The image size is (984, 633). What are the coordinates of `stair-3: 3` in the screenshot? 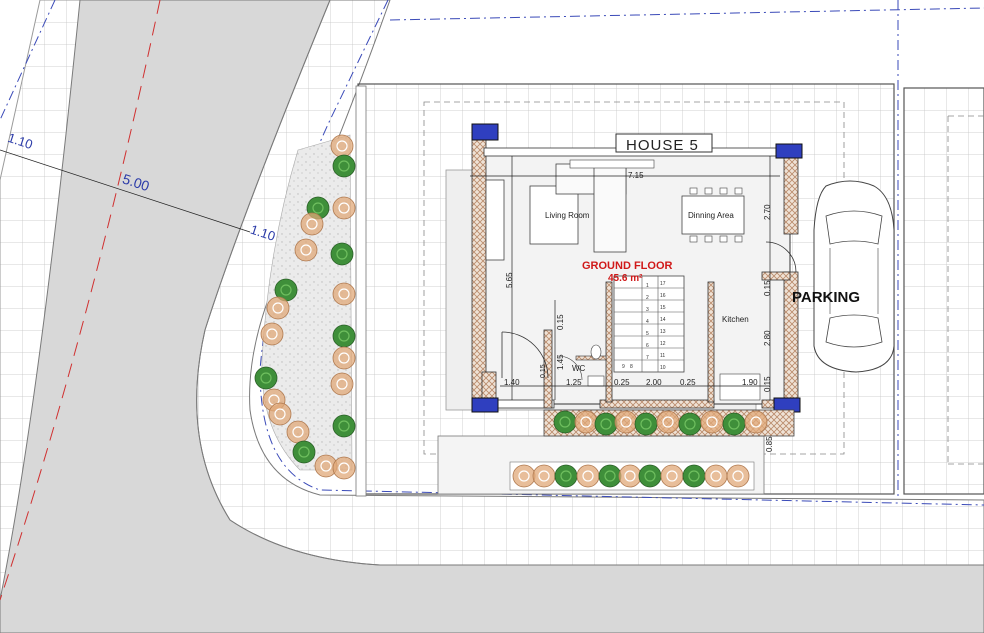 It's located at (647, 310).